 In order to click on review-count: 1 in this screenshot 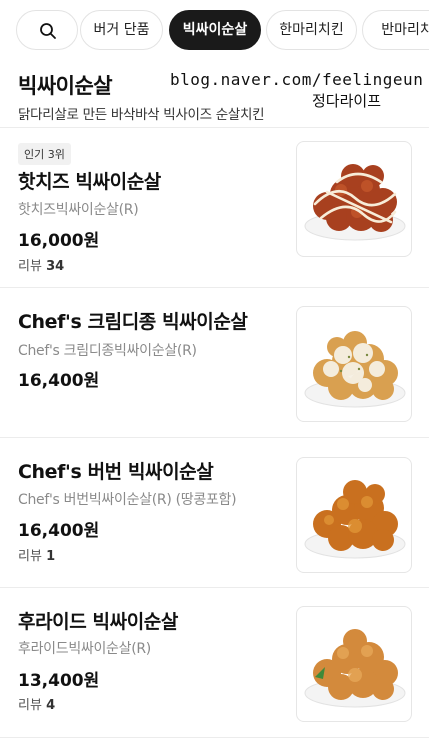, I will do `click(51, 556)`.